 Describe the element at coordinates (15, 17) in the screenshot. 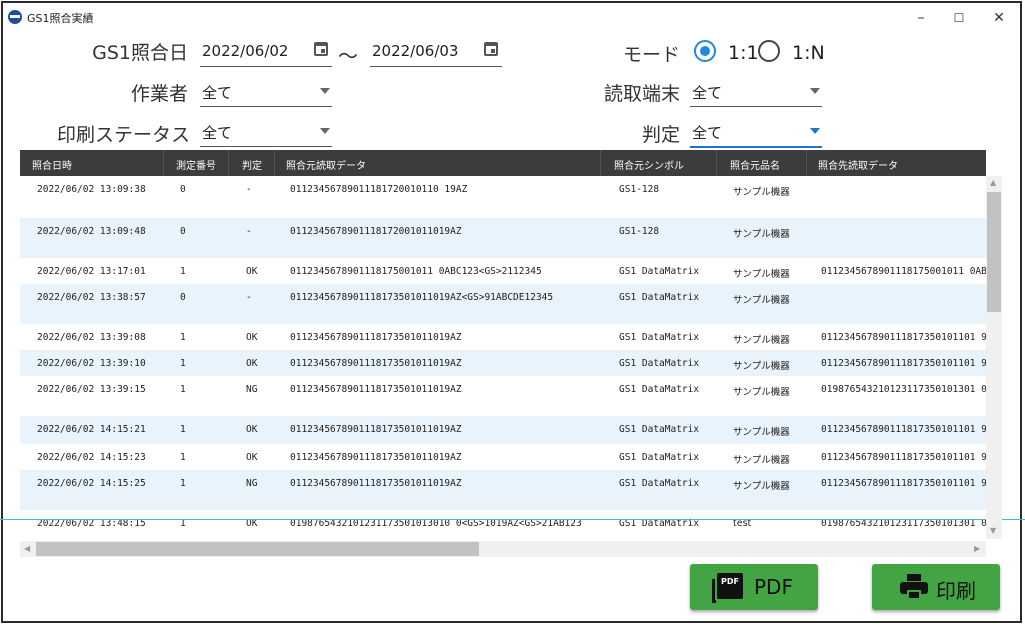

I see `app-logo-icon` at that location.